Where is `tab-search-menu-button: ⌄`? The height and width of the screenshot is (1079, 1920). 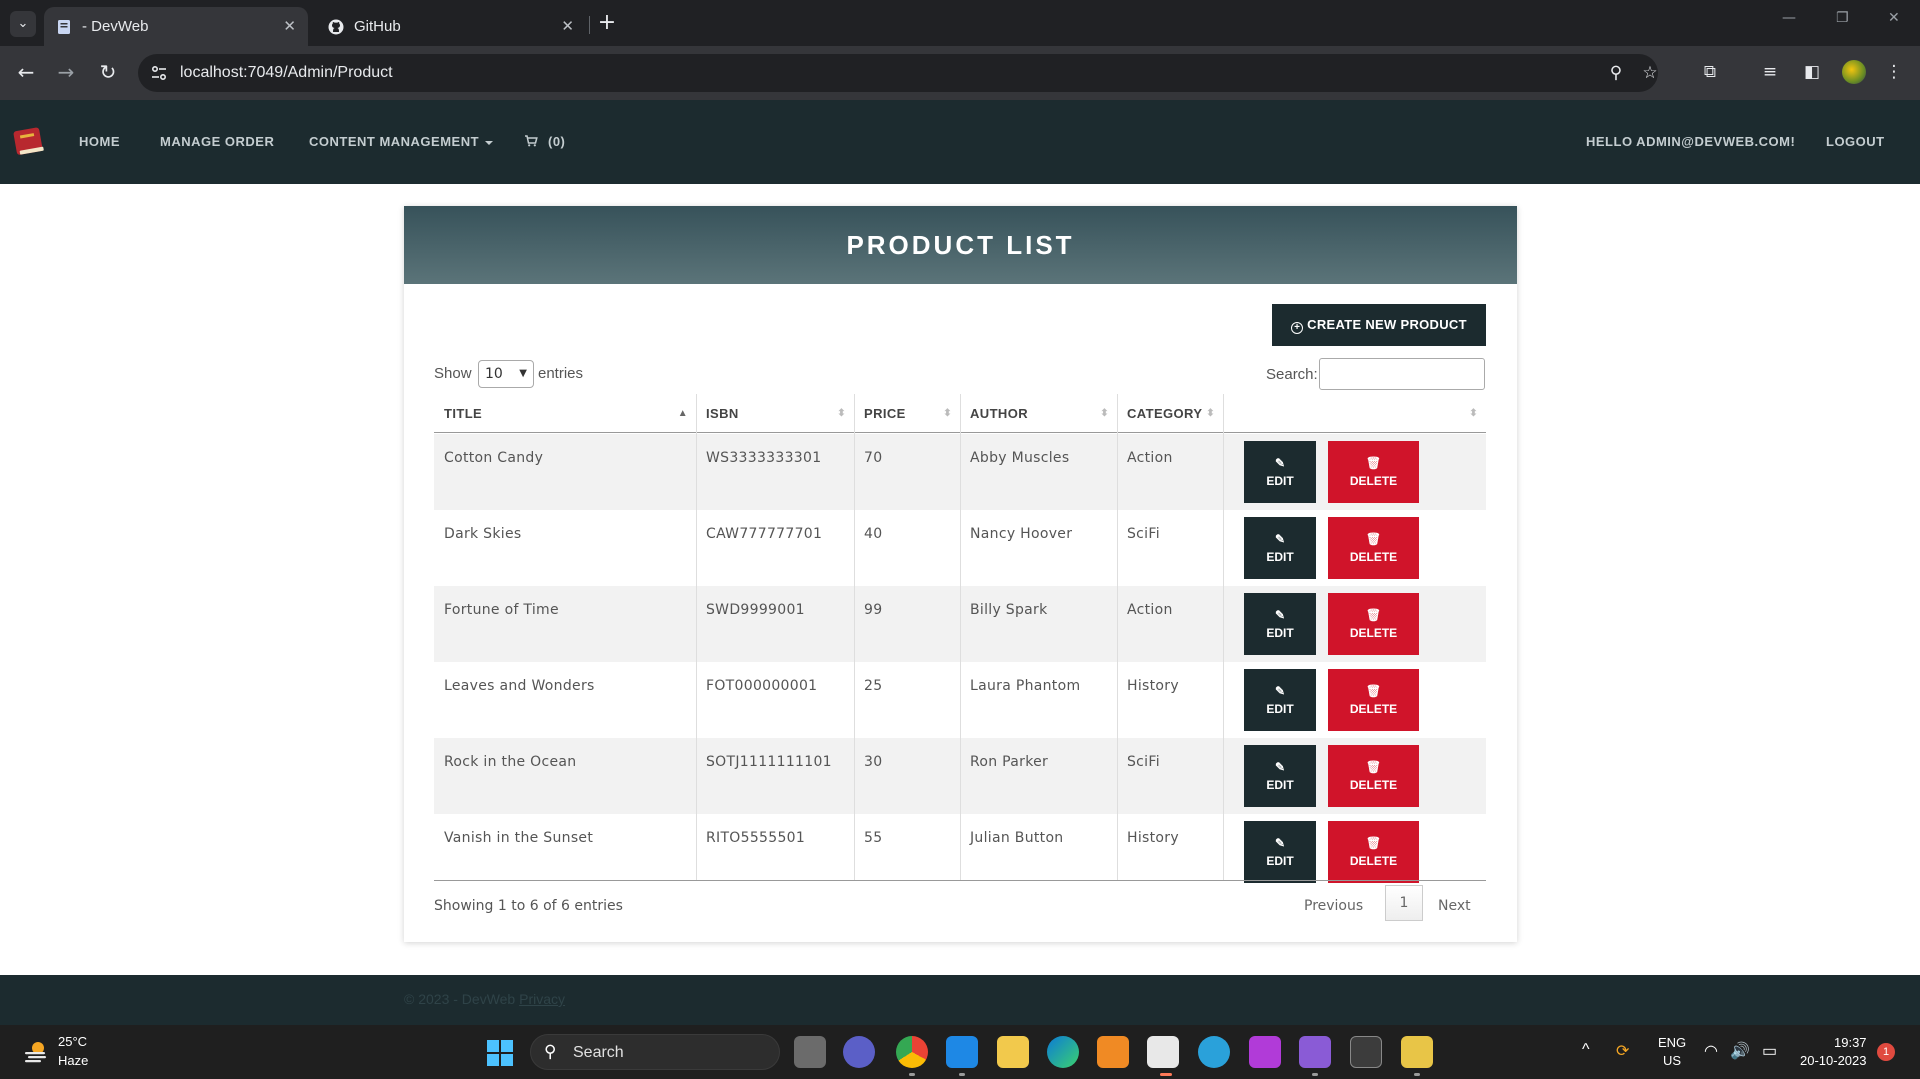 tab-search-menu-button: ⌄ is located at coordinates (23, 24).